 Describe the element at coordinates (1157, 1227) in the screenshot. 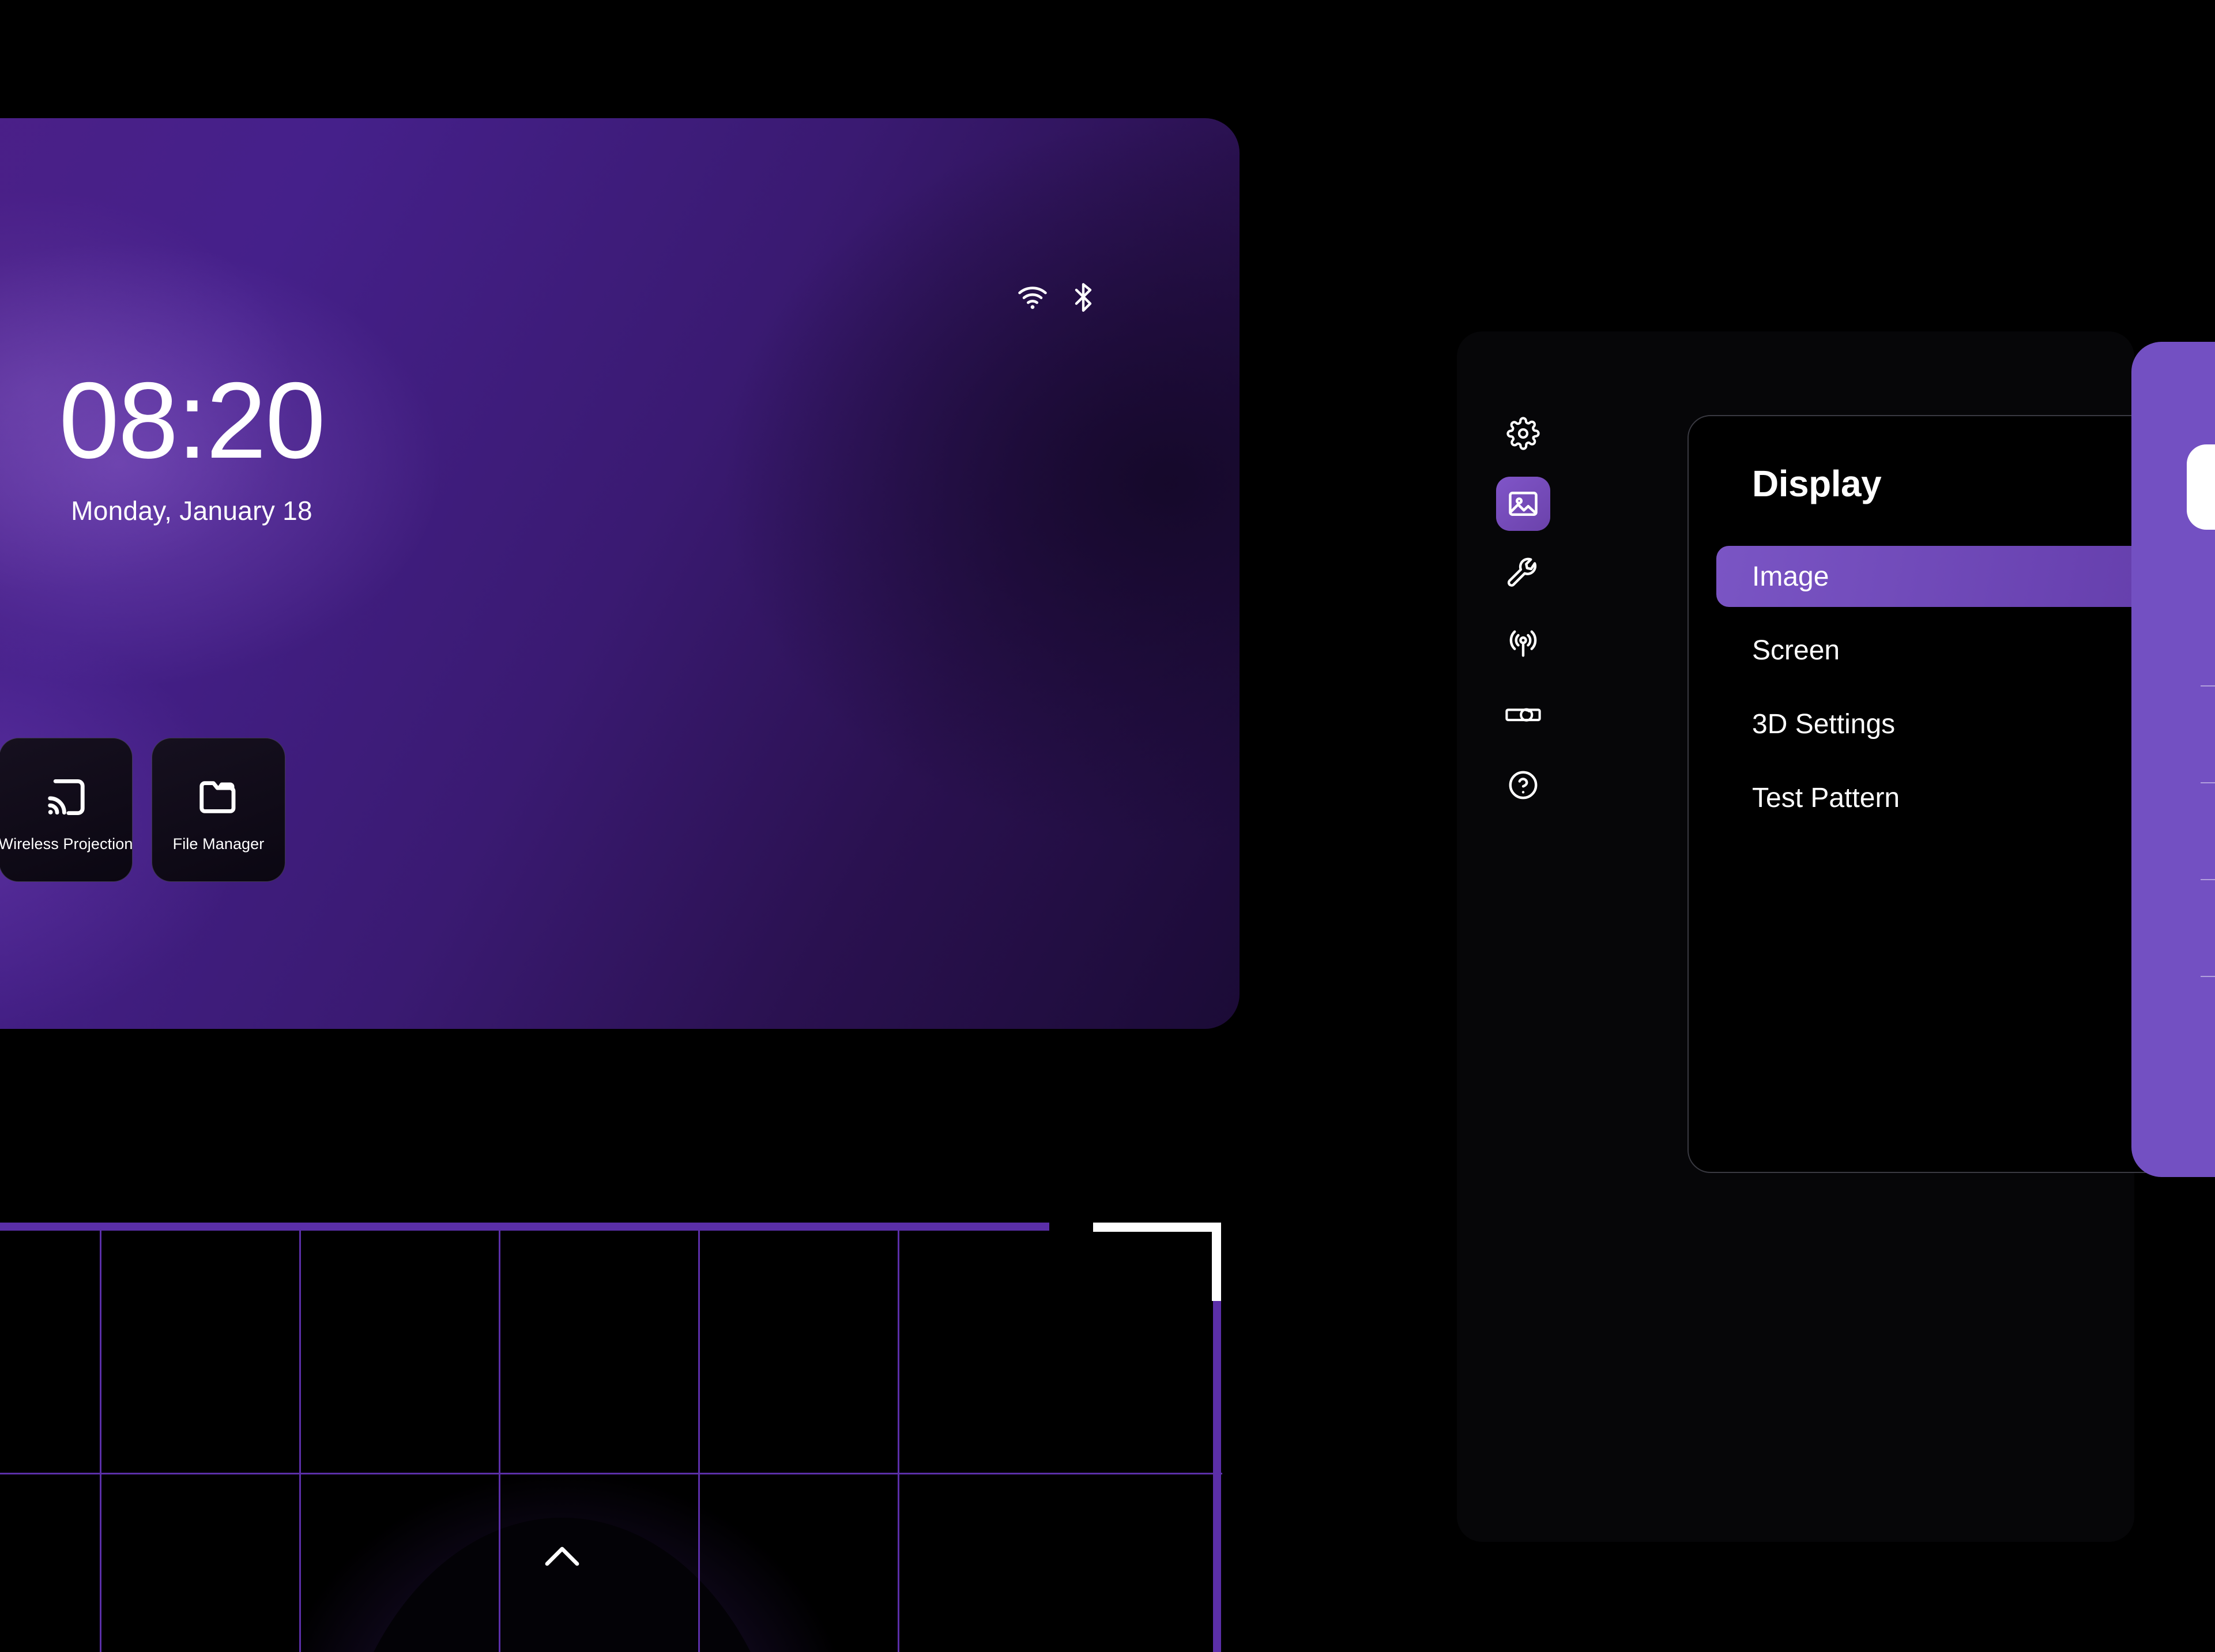

I see `corner-marker-horizontal` at that location.